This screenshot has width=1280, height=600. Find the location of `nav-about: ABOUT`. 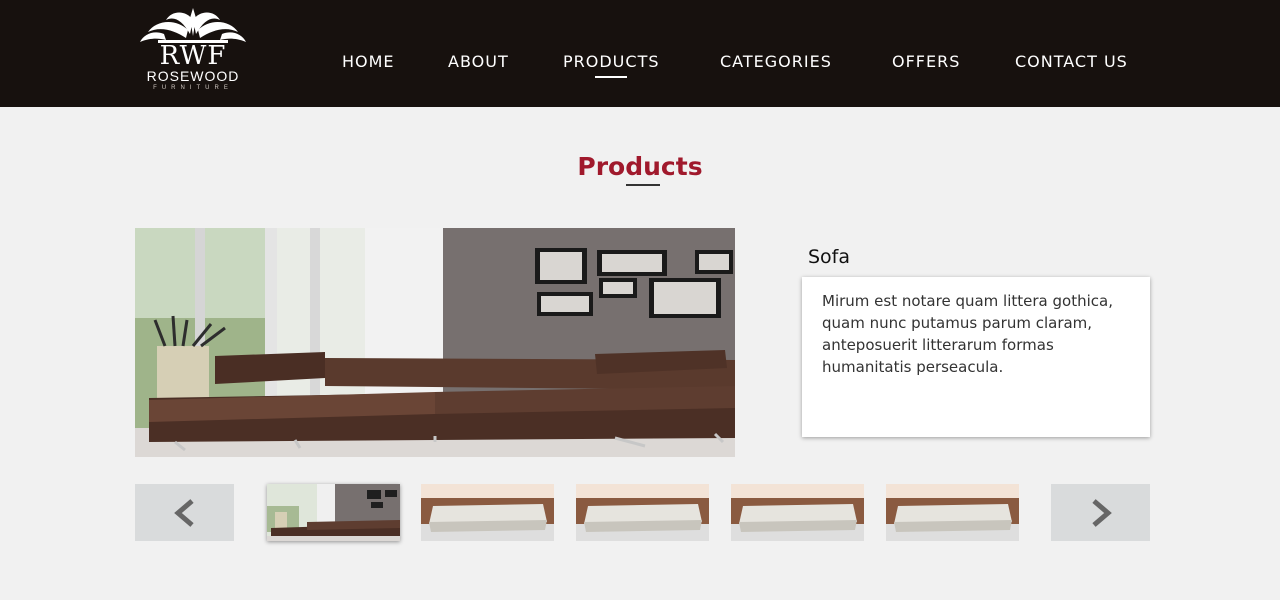

nav-about: ABOUT is located at coordinates (478, 61).